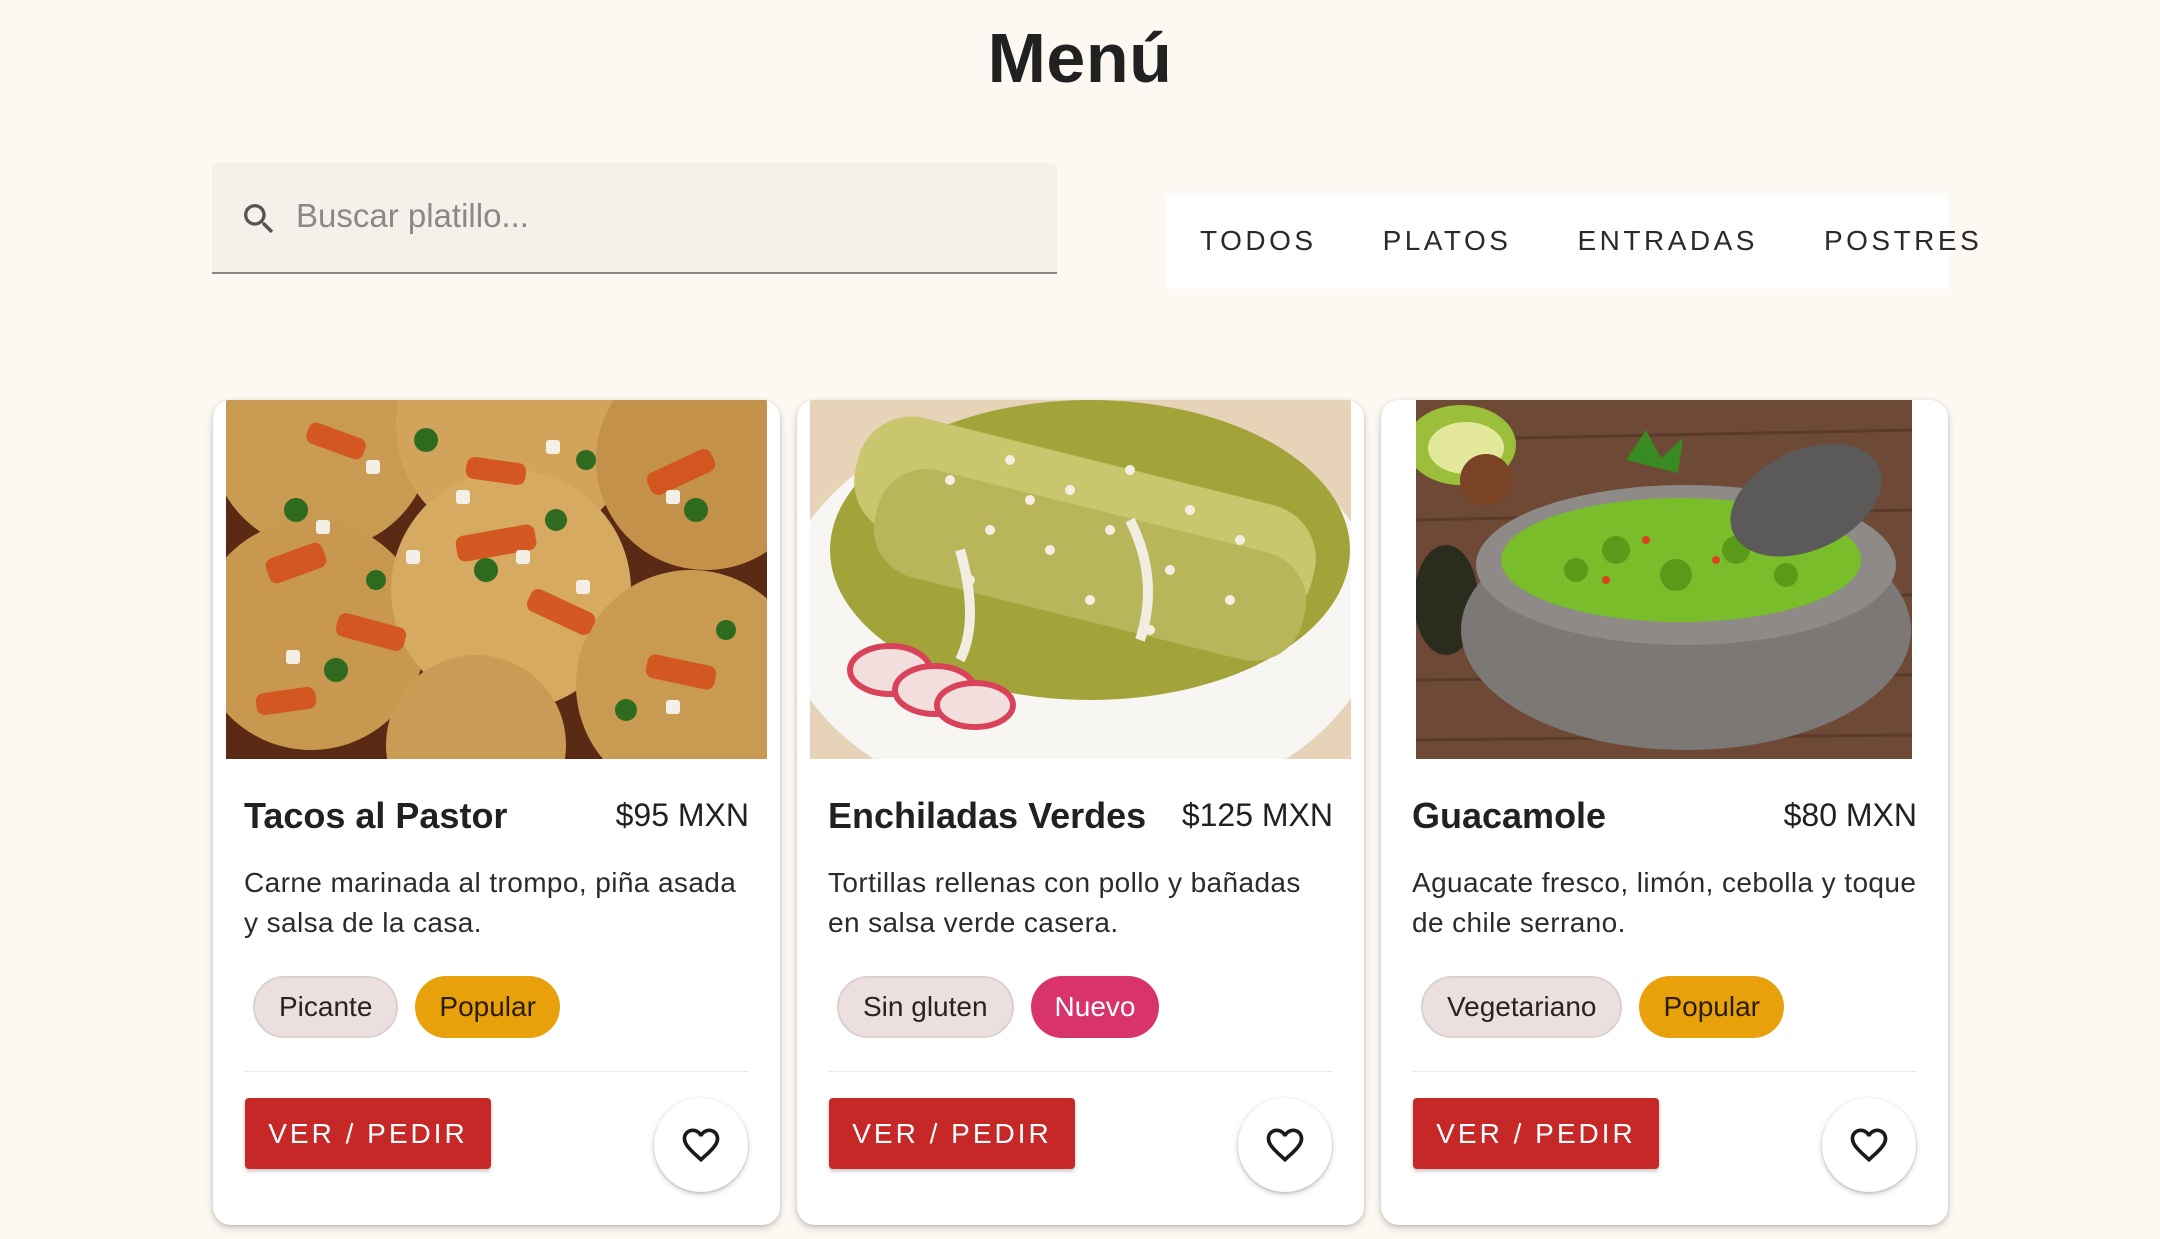  What do you see at coordinates (1850, 815) in the screenshot?
I see `dish-price: $80 MXN` at bounding box center [1850, 815].